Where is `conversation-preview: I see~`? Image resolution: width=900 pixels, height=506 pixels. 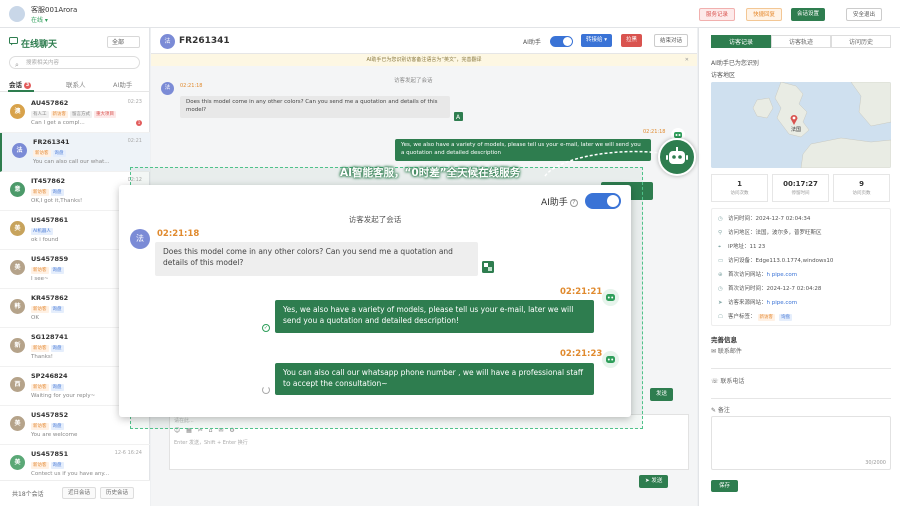 conversation-preview: I see~ is located at coordinates (40, 279).